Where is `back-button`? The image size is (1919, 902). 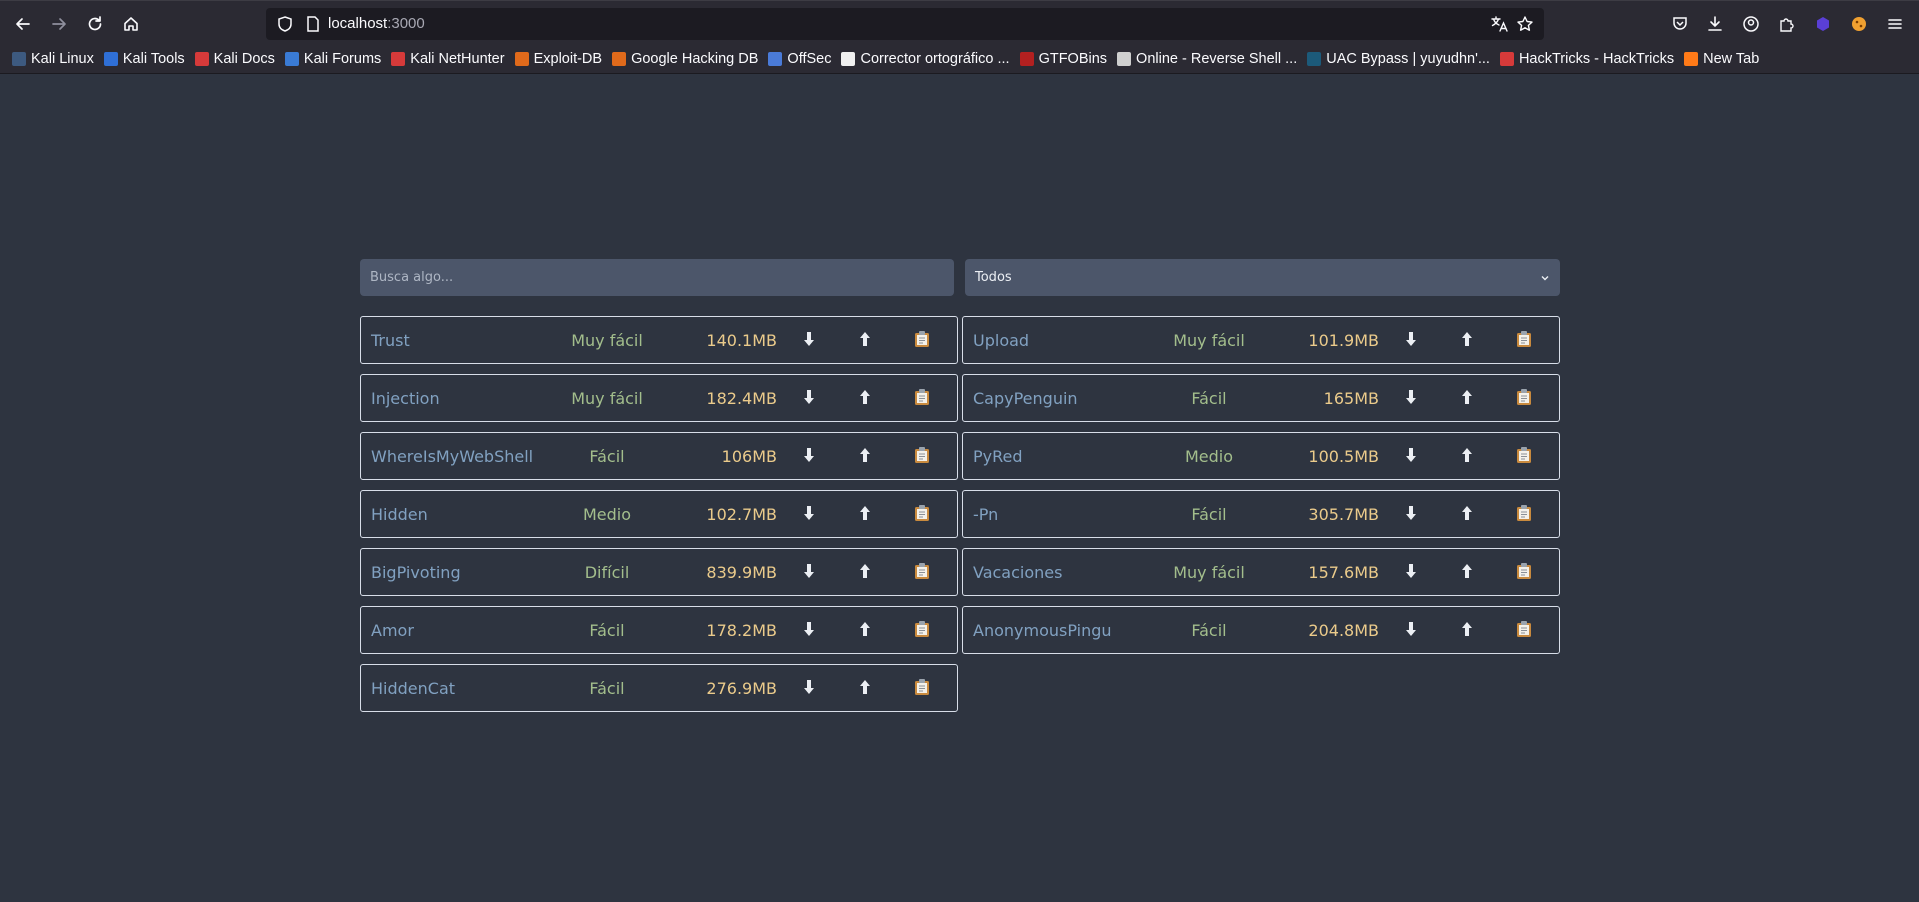 back-button is located at coordinates (23, 24).